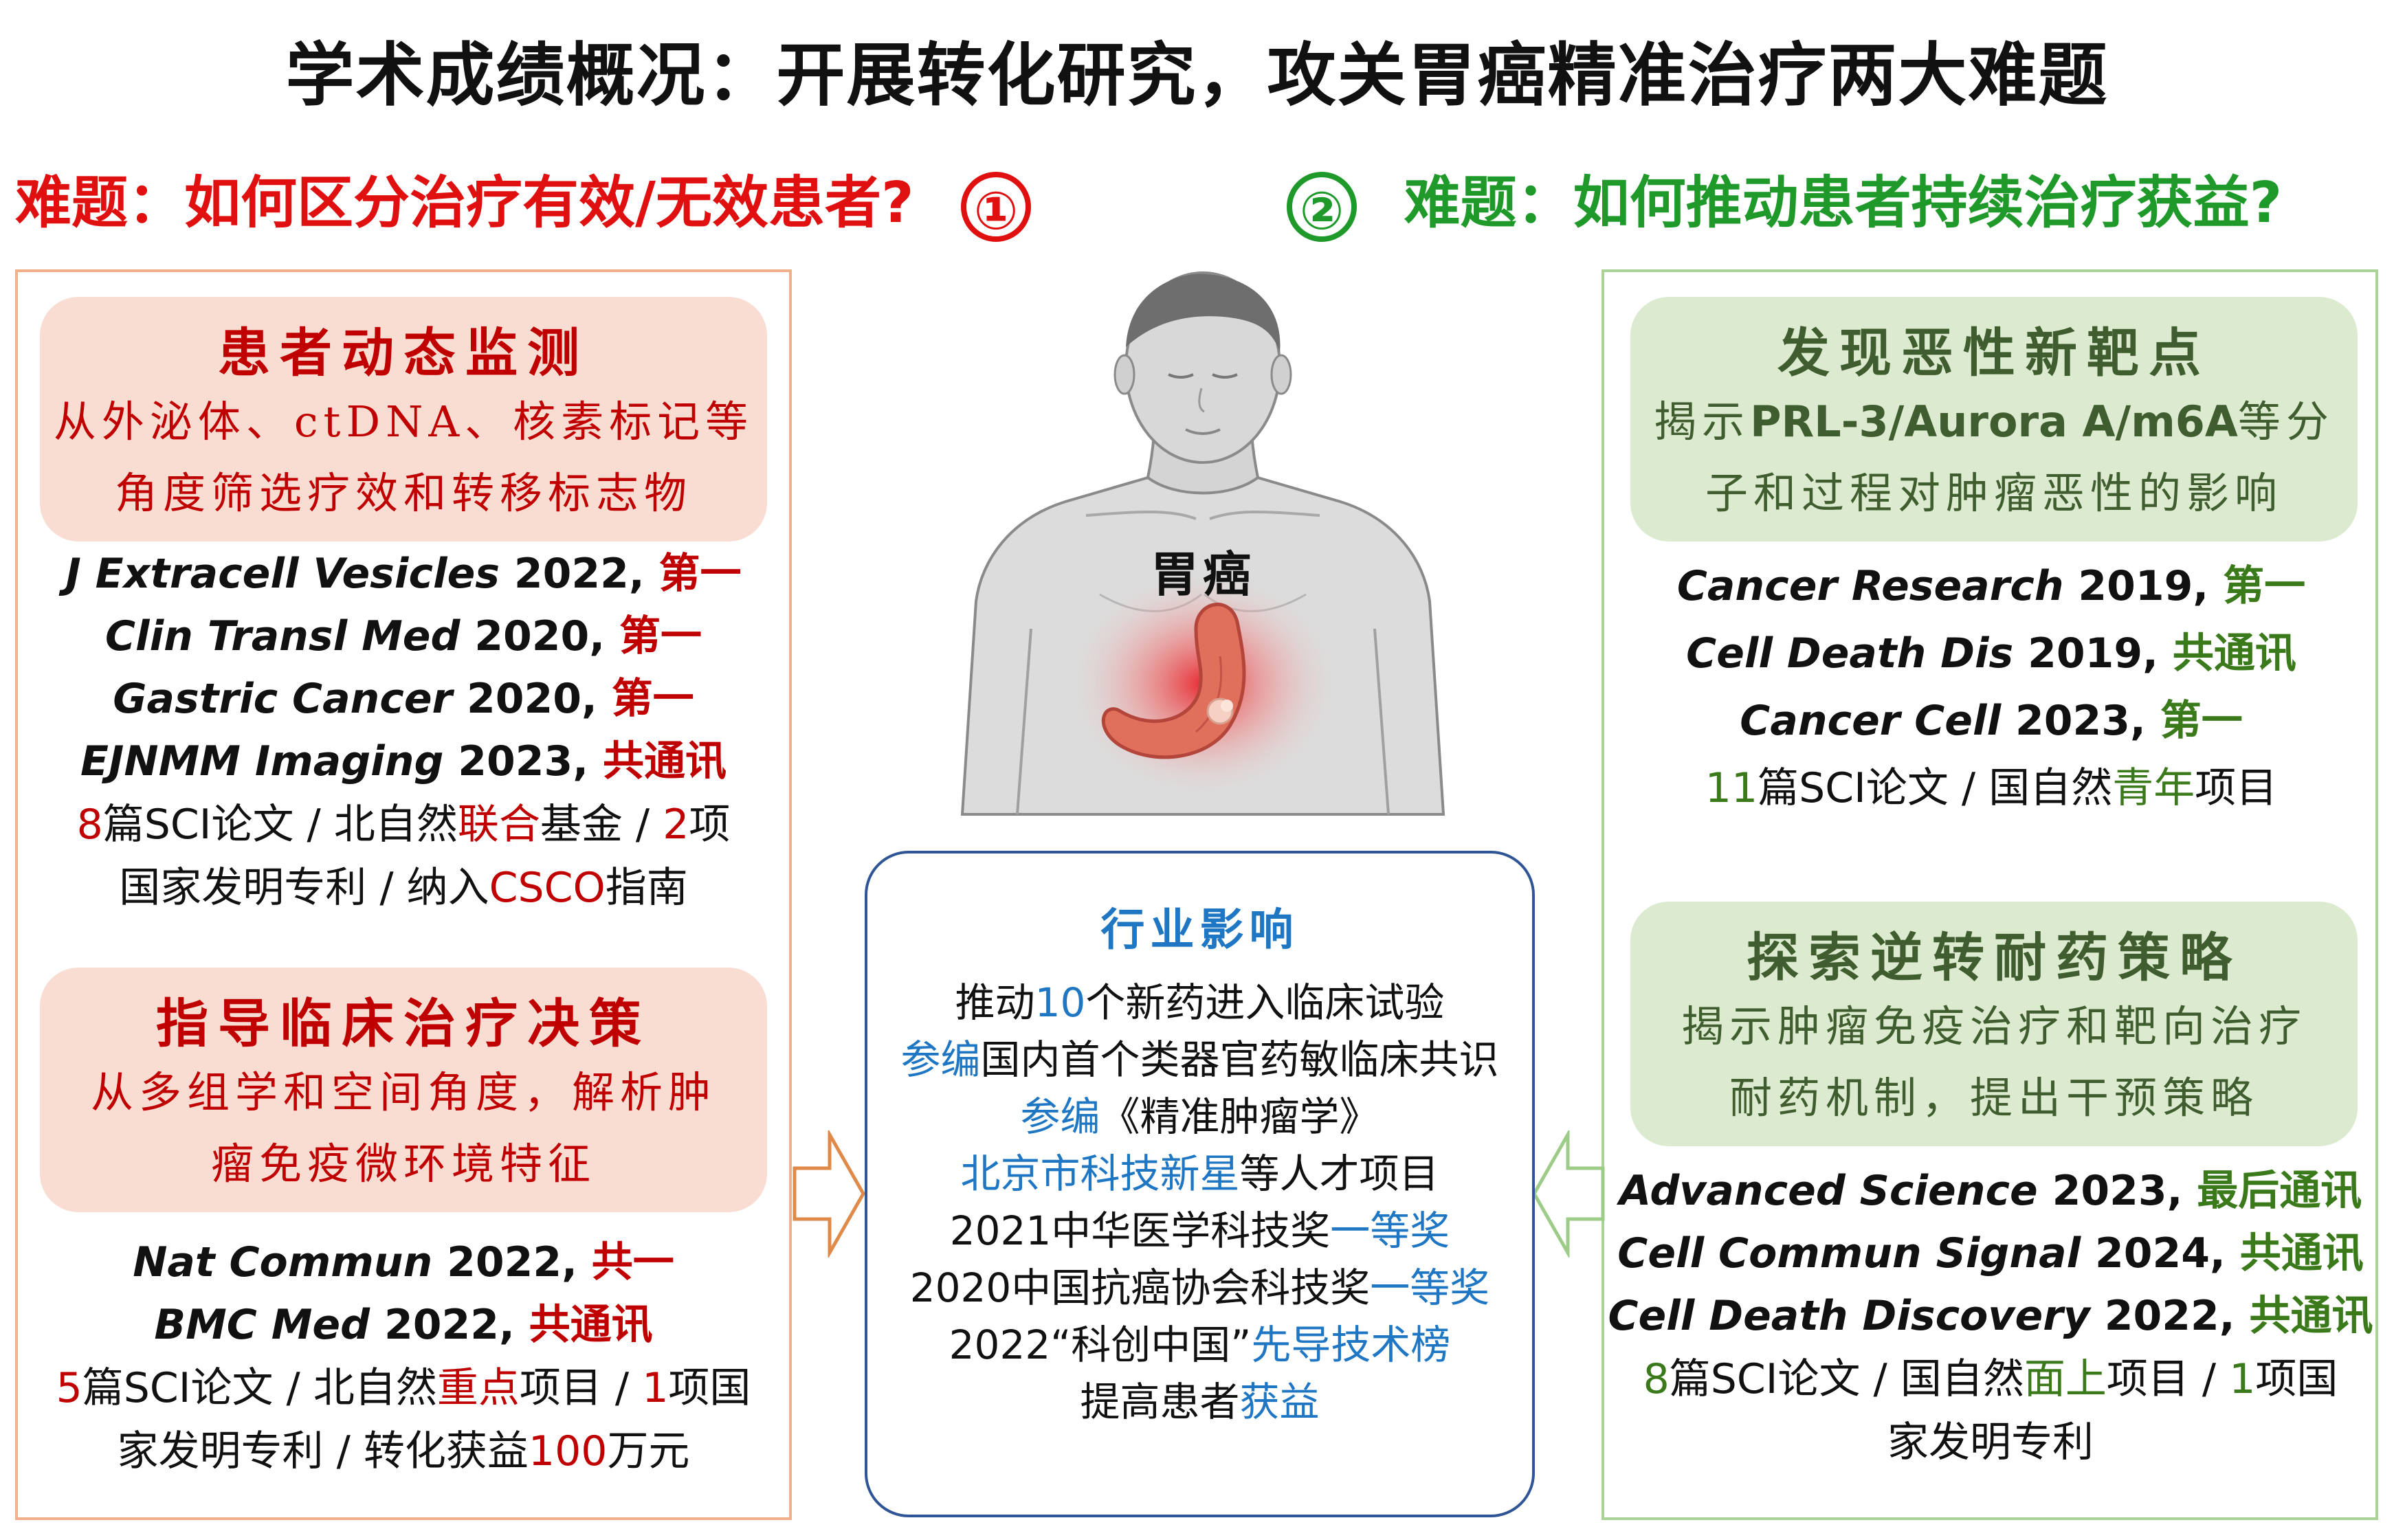 This screenshot has width=2394, height=1540. I want to click on reference-item: Cell Death Dis 2019, 共通讯, so click(1991, 653).